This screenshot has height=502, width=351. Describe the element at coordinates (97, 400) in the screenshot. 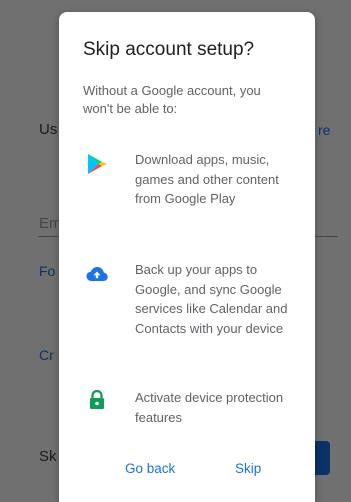

I see `lock-icon` at that location.